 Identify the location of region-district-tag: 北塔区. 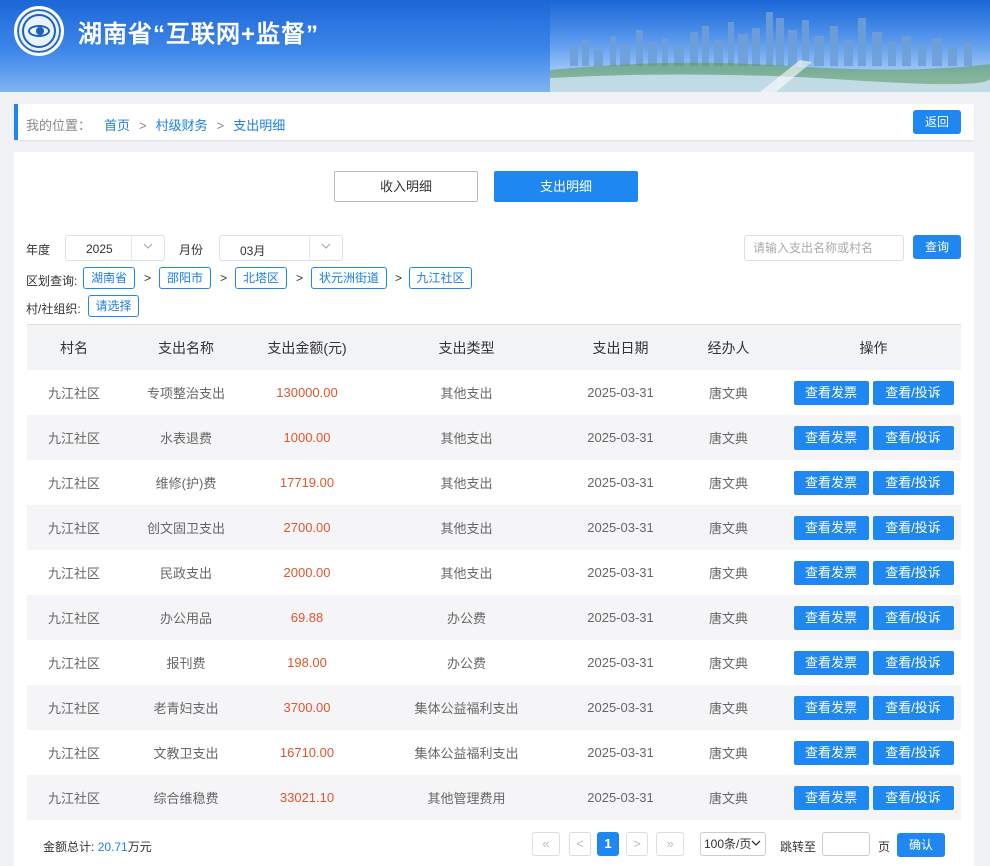
(261, 278).